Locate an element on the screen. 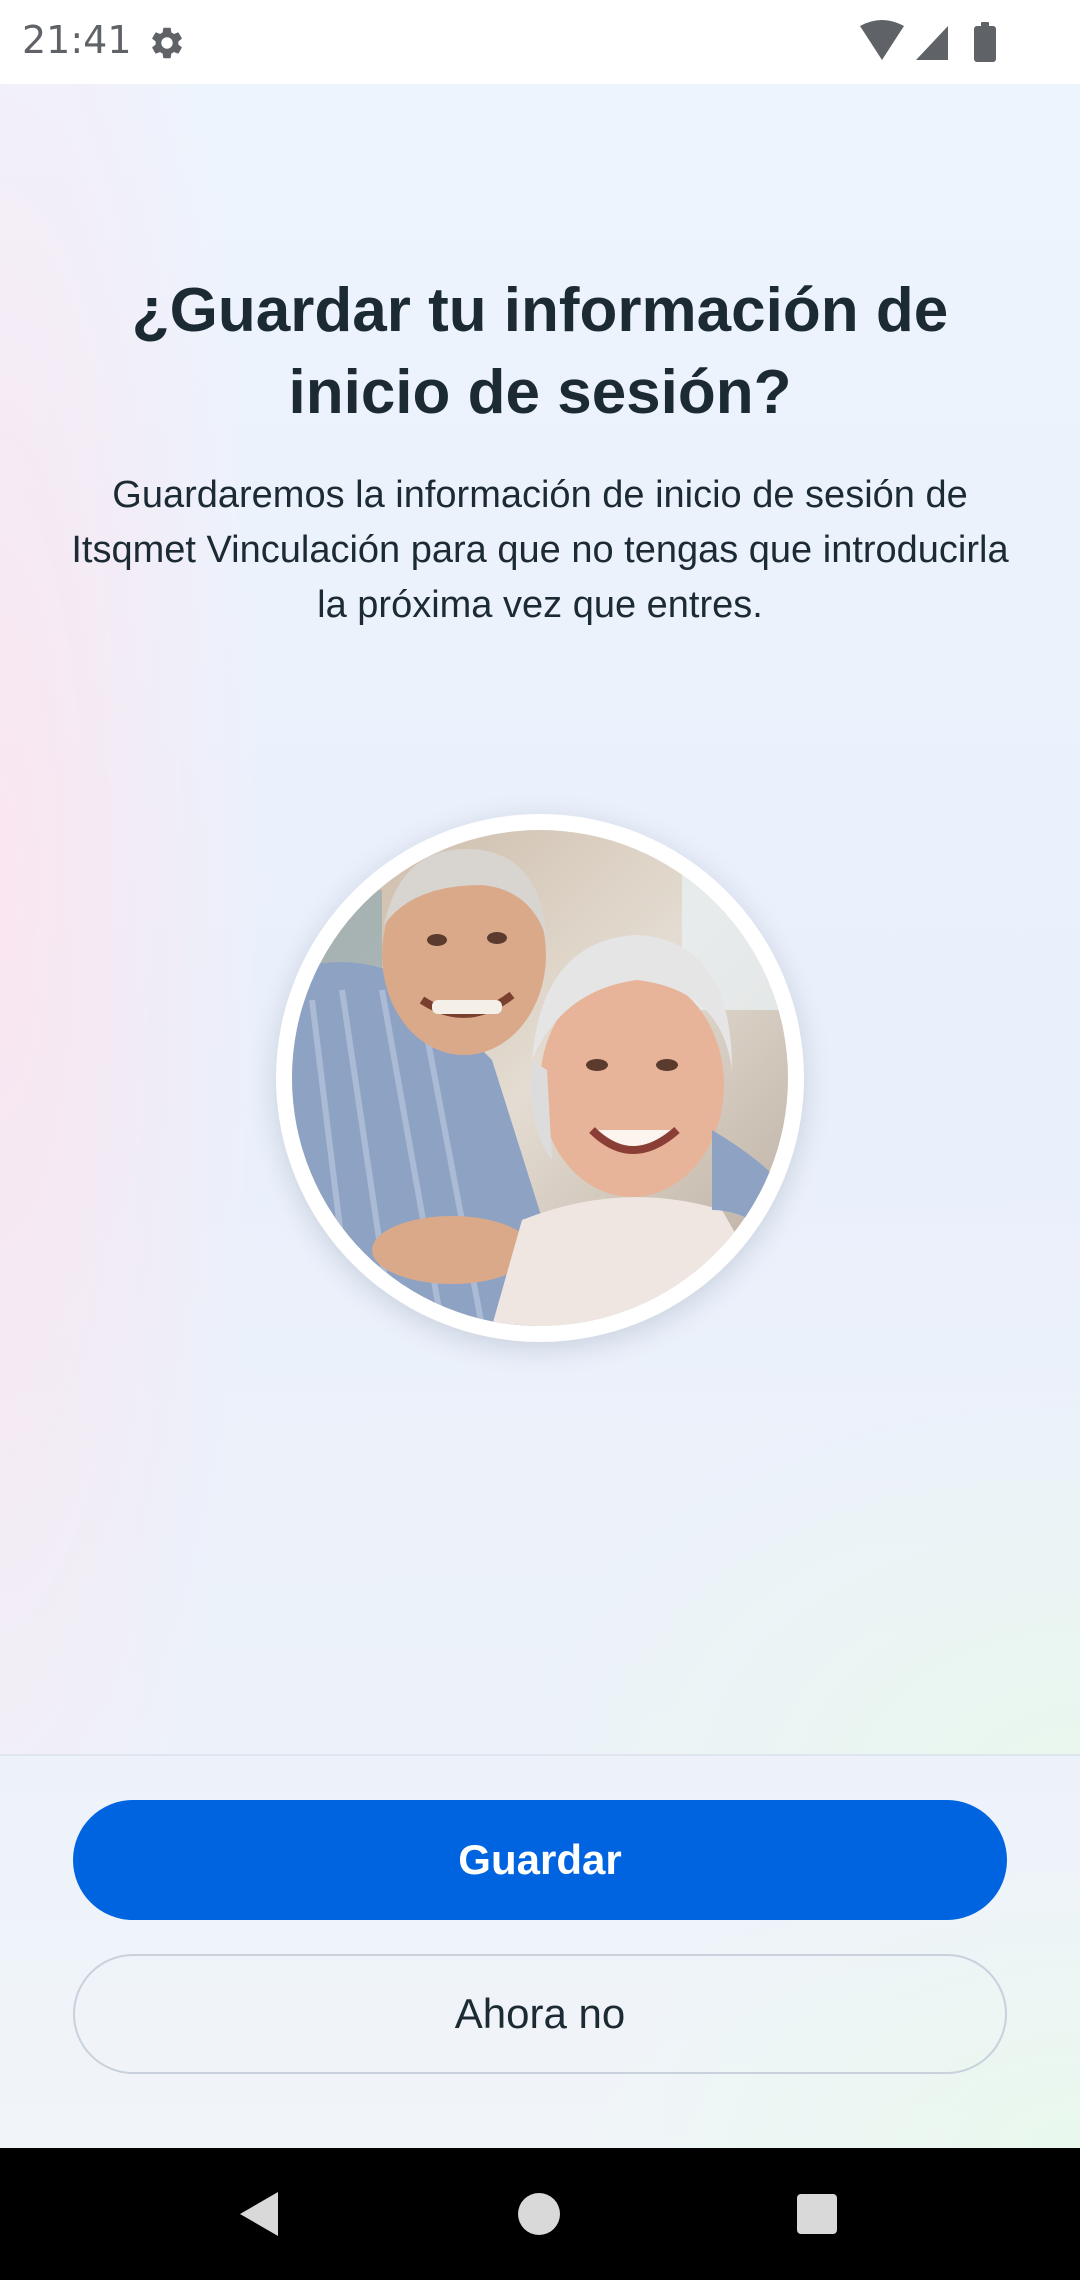 Image resolution: width=1080 pixels, height=2280 pixels. cellular-signal-icon is located at coordinates (932, 43).